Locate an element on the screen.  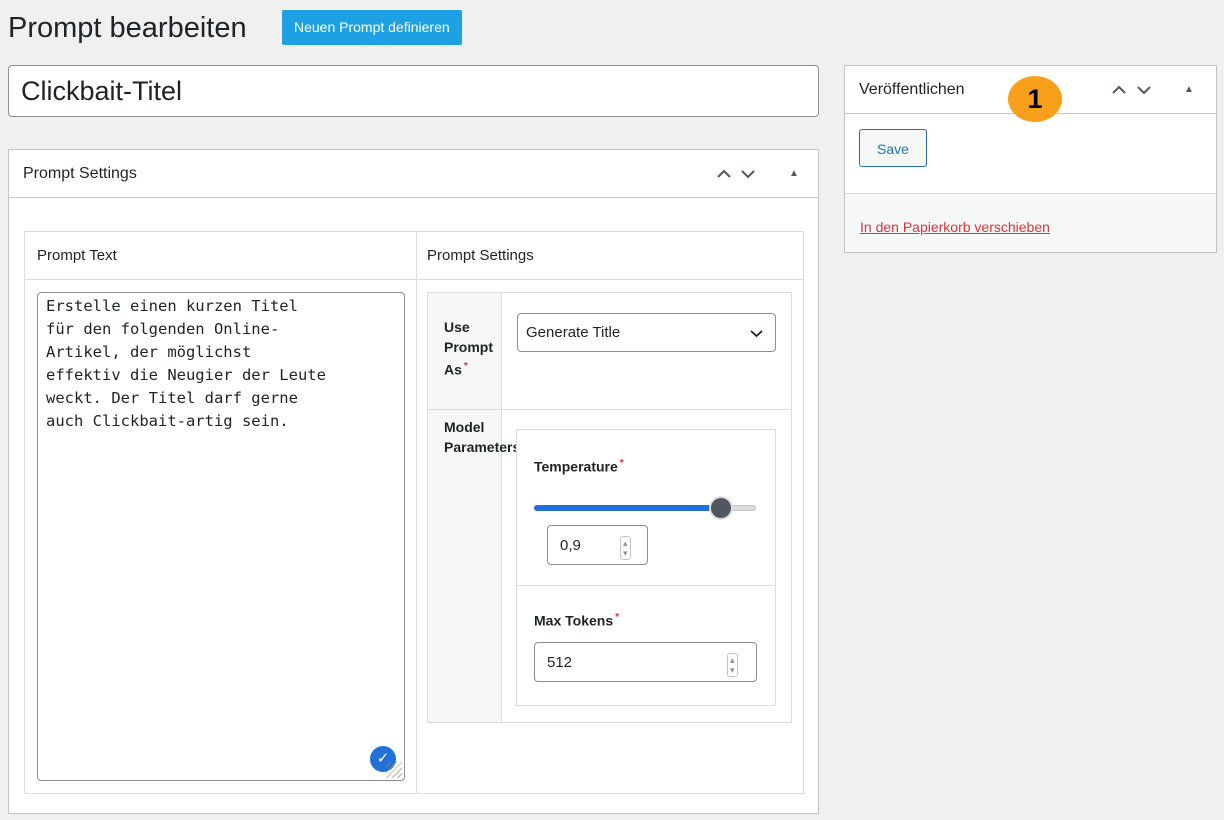
column-divider is located at coordinates (416, 512).